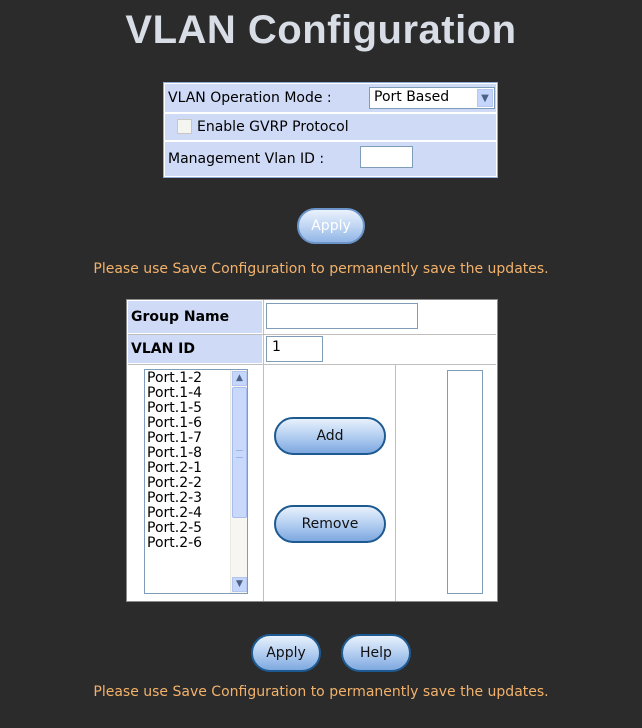 The image size is (642, 728). I want to click on vlan-id-label: VLAN ID, so click(163, 349).